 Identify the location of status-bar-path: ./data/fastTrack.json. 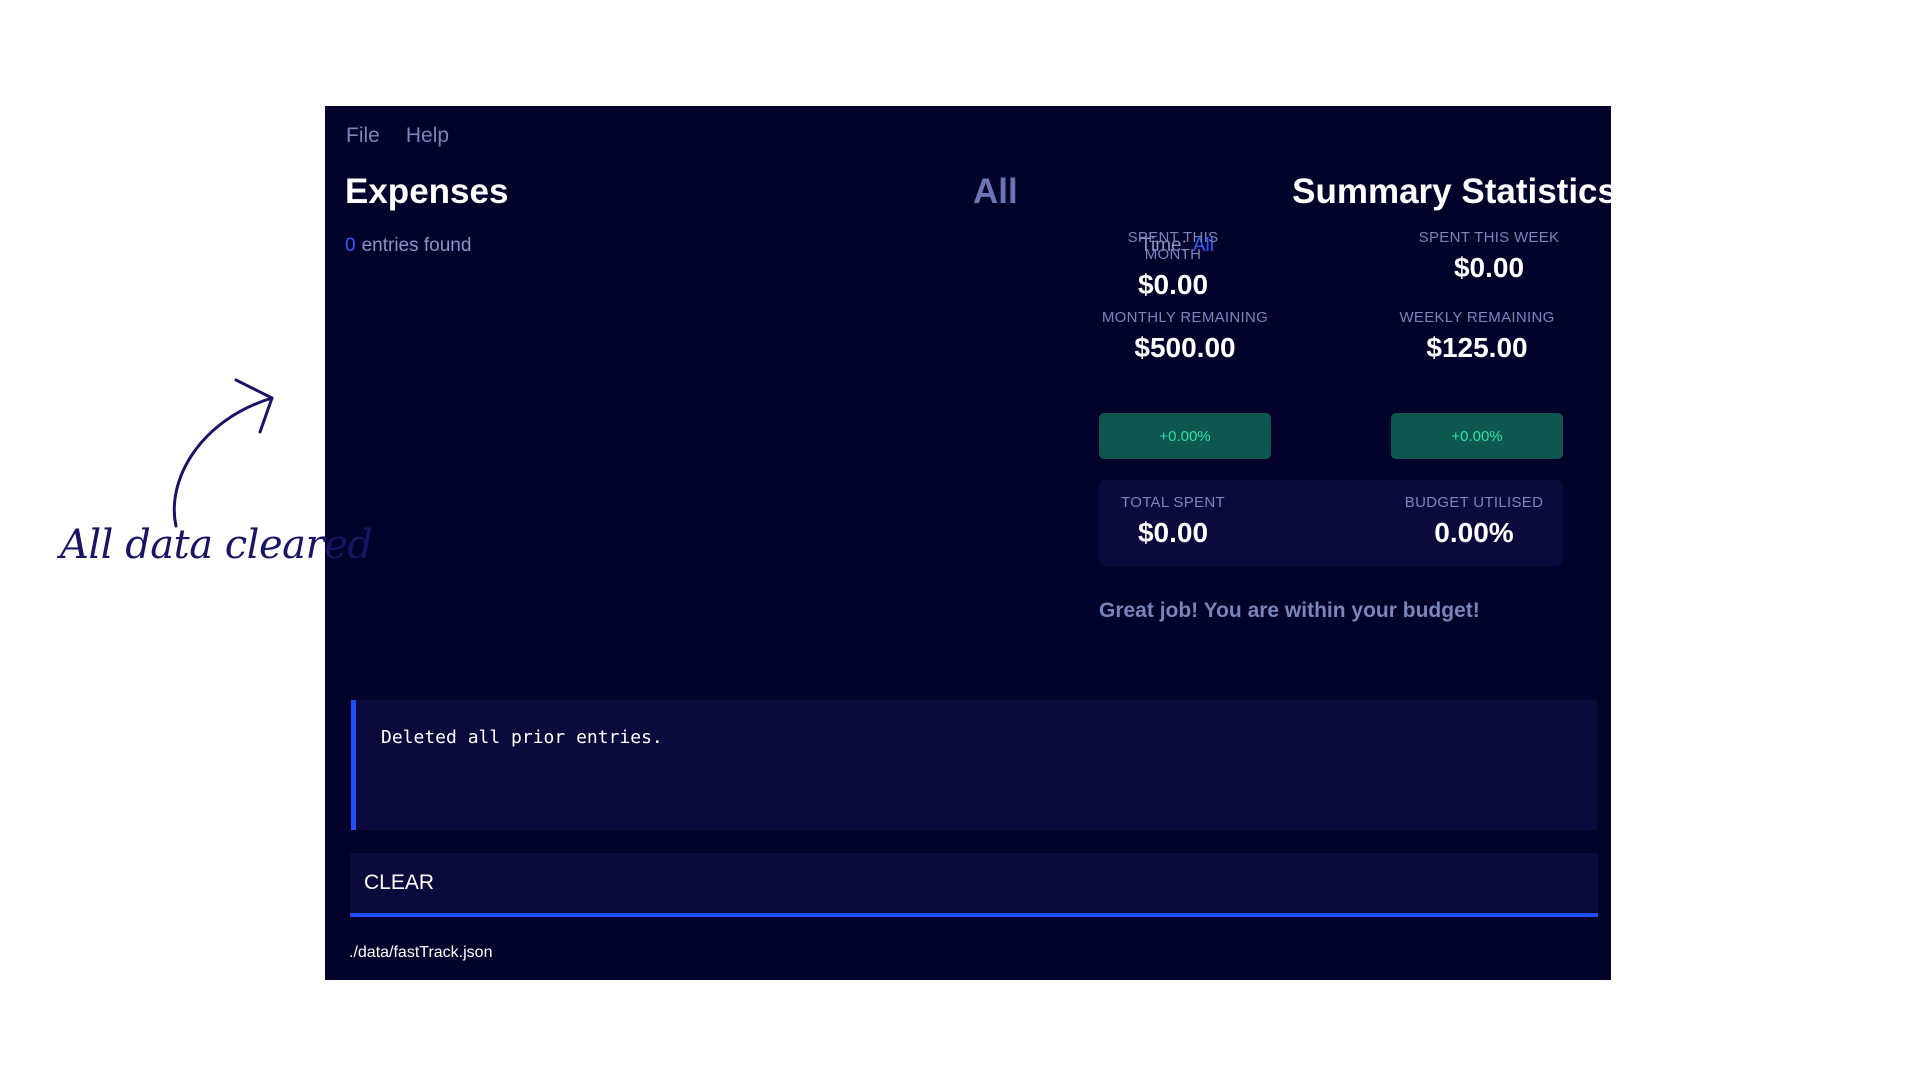
(421, 952).